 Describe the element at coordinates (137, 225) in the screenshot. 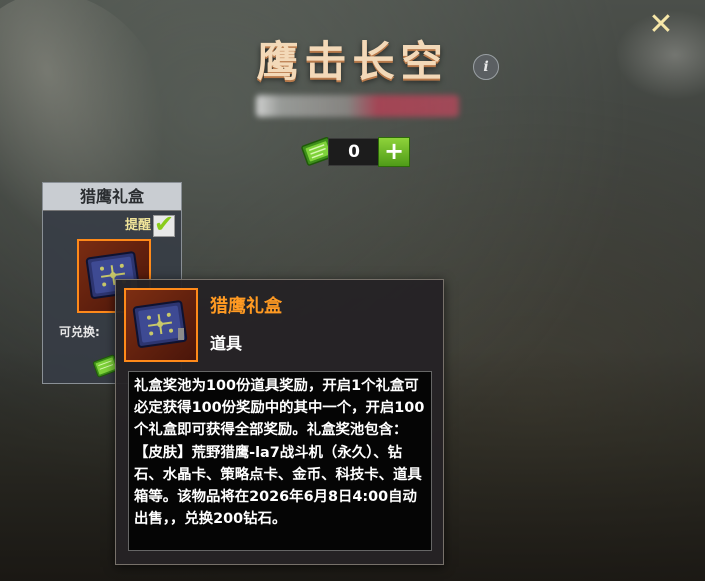

I see `reminder-label: 提醒` at that location.